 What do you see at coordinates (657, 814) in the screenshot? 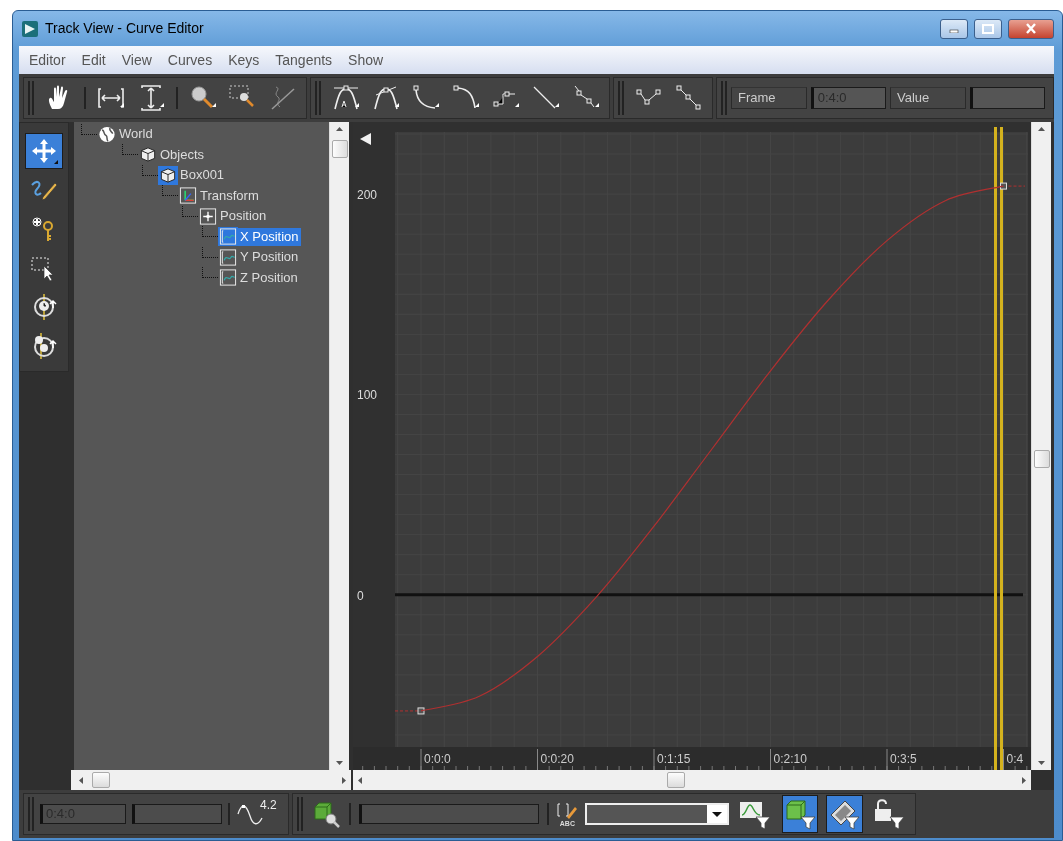
I see `selection-dropdown` at bounding box center [657, 814].